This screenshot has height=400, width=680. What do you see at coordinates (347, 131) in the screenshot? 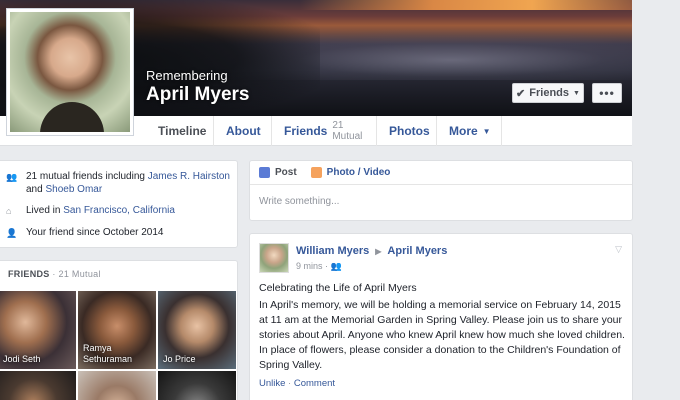
I see `tab-sub: 21 Mutual` at bounding box center [347, 131].